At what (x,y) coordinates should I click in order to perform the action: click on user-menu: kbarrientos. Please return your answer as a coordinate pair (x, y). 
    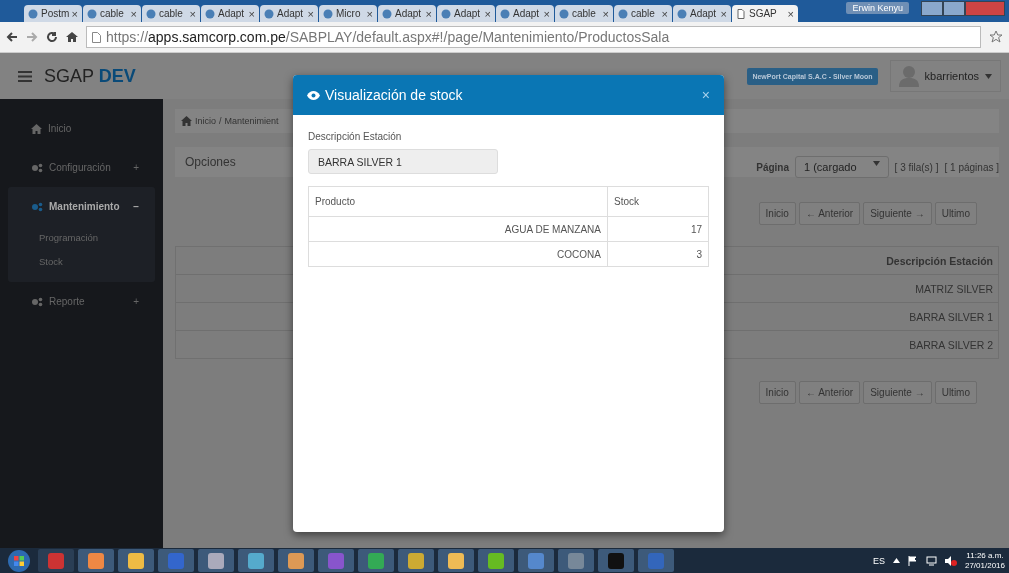
    Looking at the image, I should click on (945, 76).